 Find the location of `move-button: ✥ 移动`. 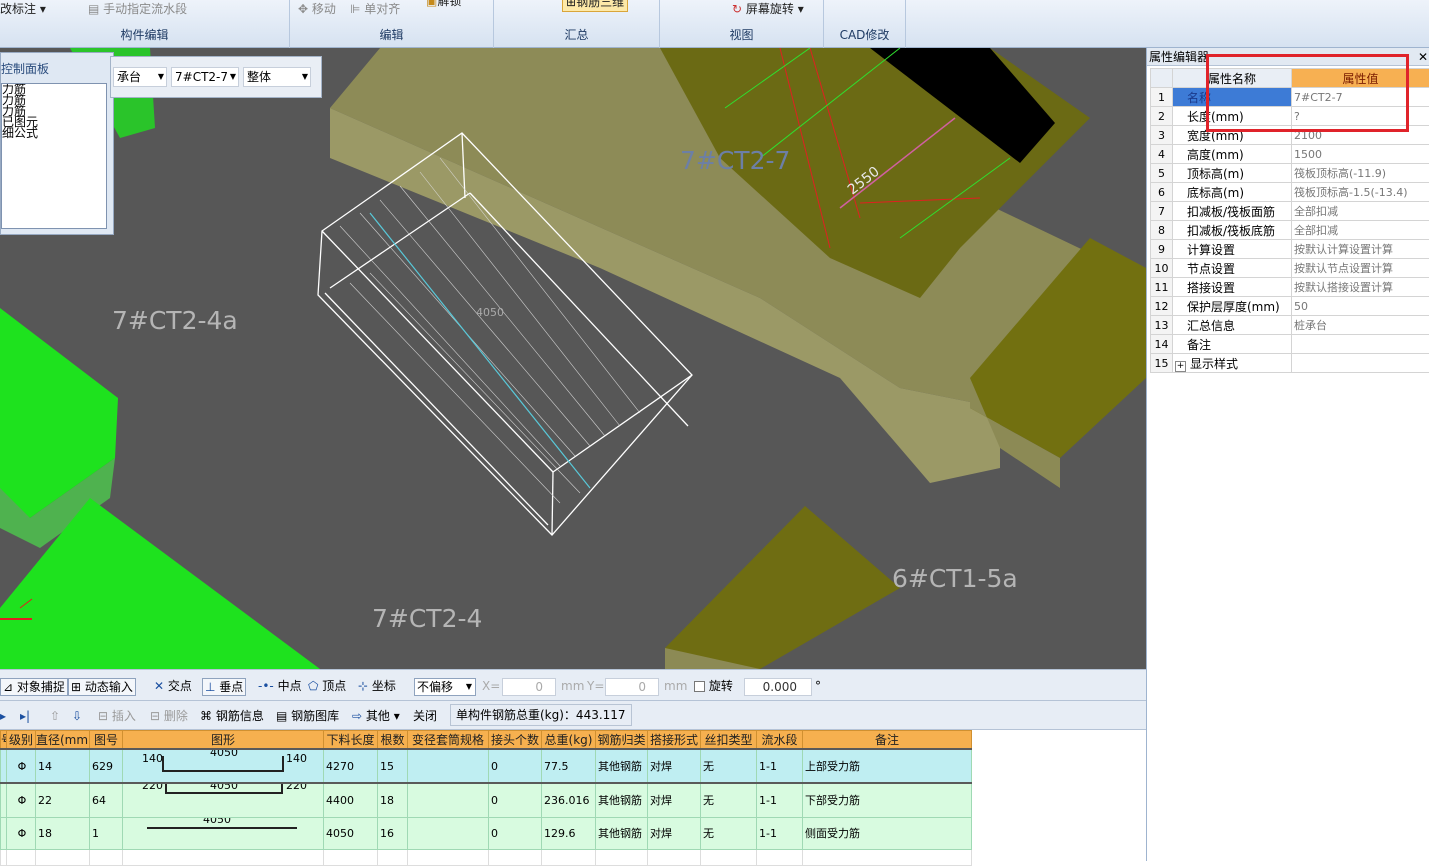

move-button: ✥ 移动 is located at coordinates (317, 9).